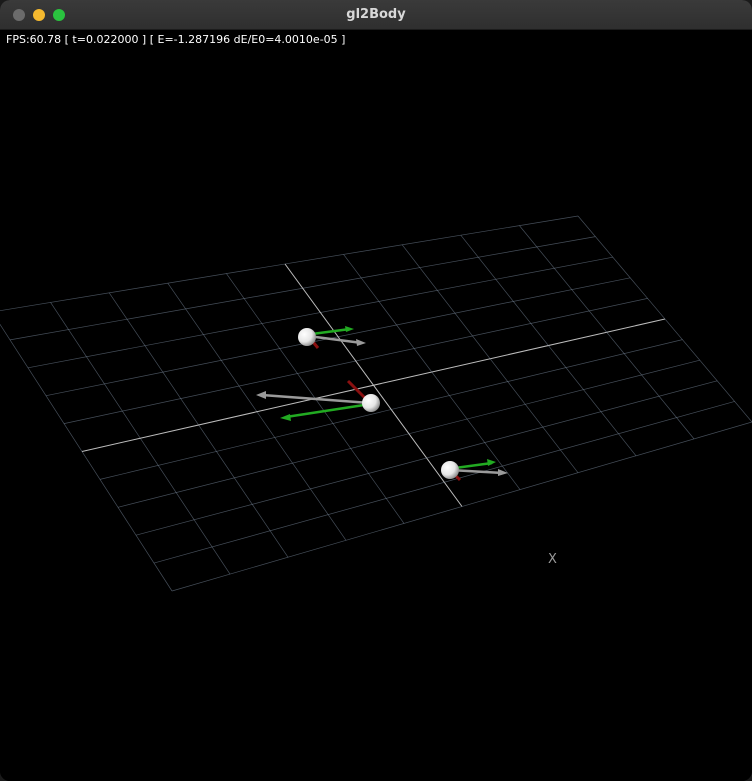 The width and height of the screenshot is (752, 781). What do you see at coordinates (503, 472) in the screenshot?
I see `body-3-force-arrowhead` at bounding box center [503, 472].